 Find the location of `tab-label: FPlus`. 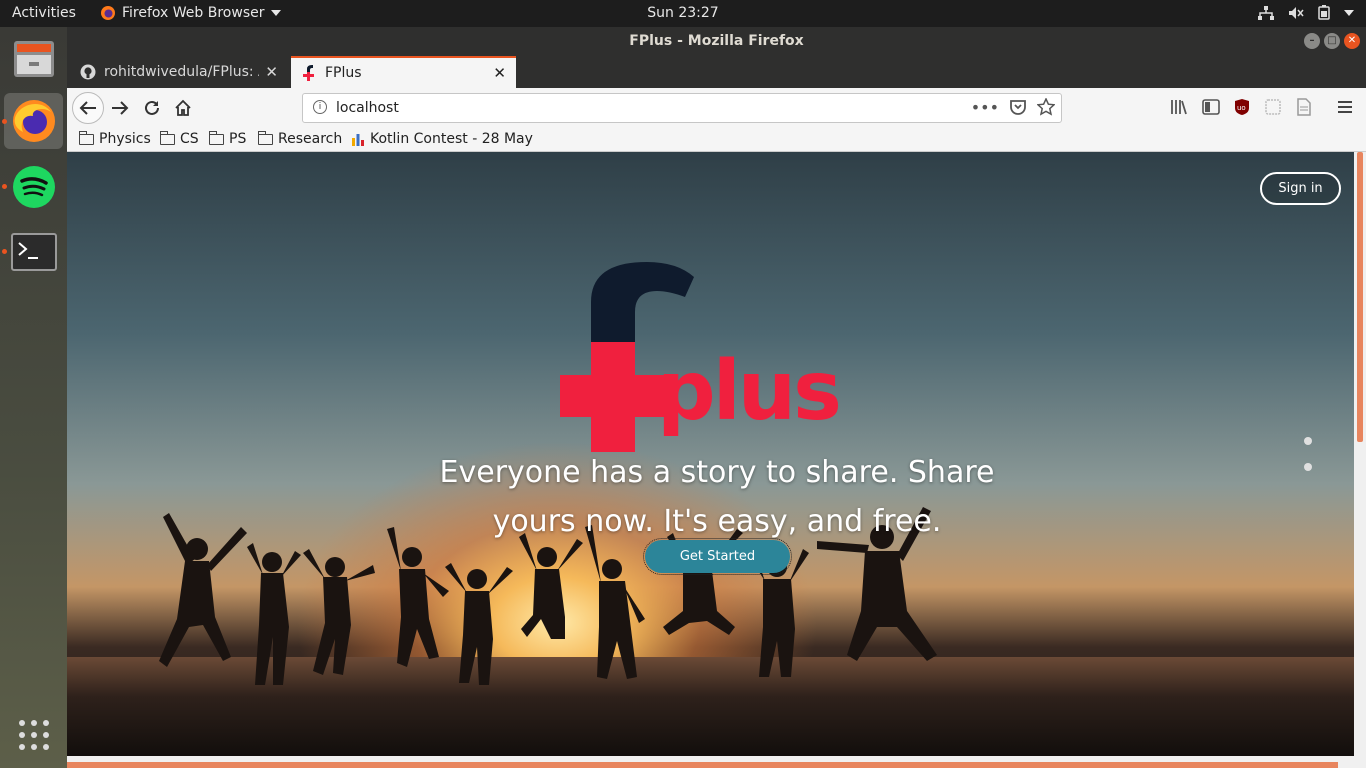

tab-label: FPlus is located at coordinates (343, 73).